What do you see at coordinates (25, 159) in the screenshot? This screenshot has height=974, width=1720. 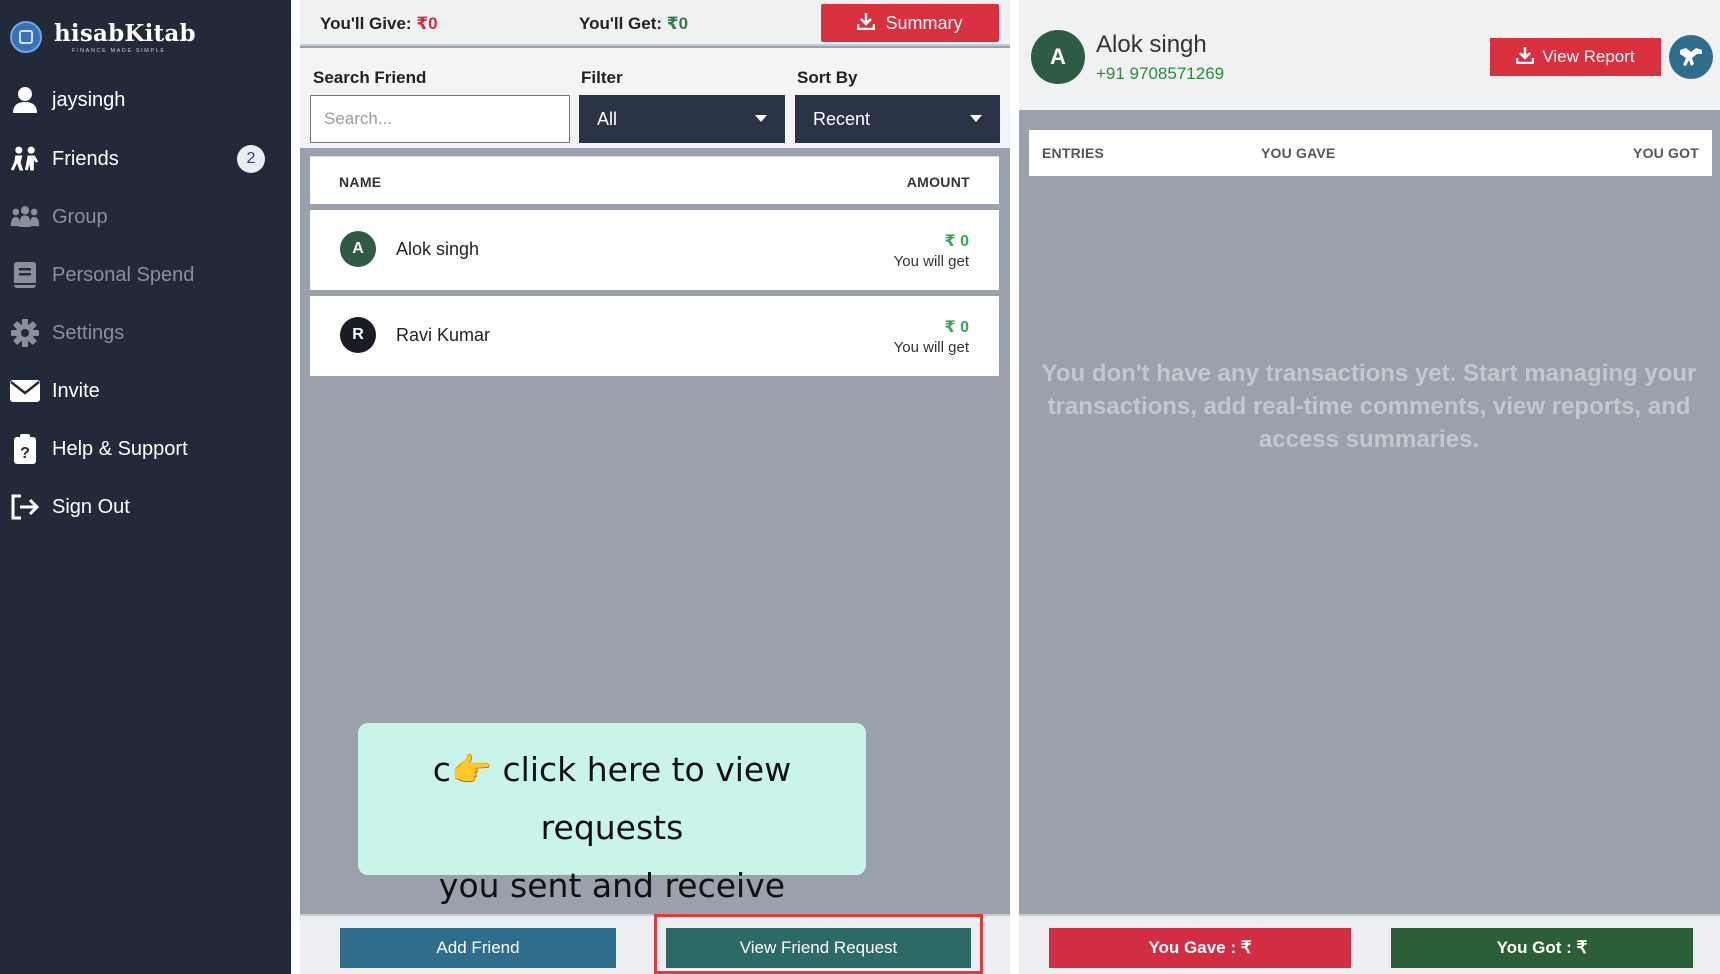 I see `friends-icon` at bounding box center [25, 159].